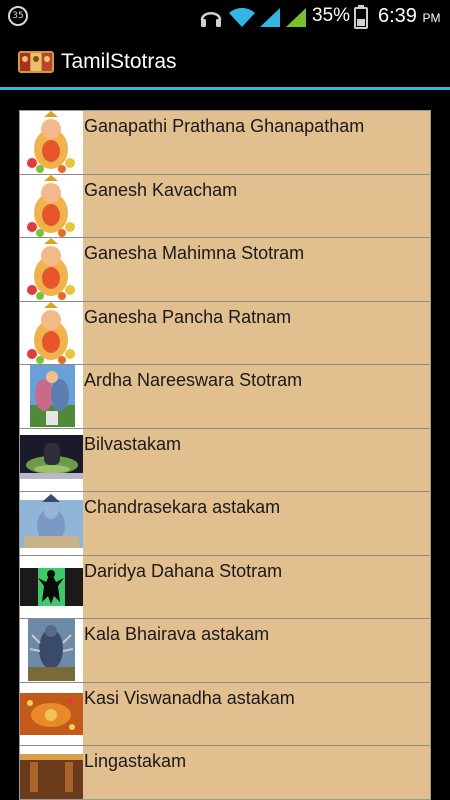 Image resolution: width=450 pixels, height=800 pixels. Describe the element at coordinates (361, 17) in the screenshot. I see `battery-icon` at that location.